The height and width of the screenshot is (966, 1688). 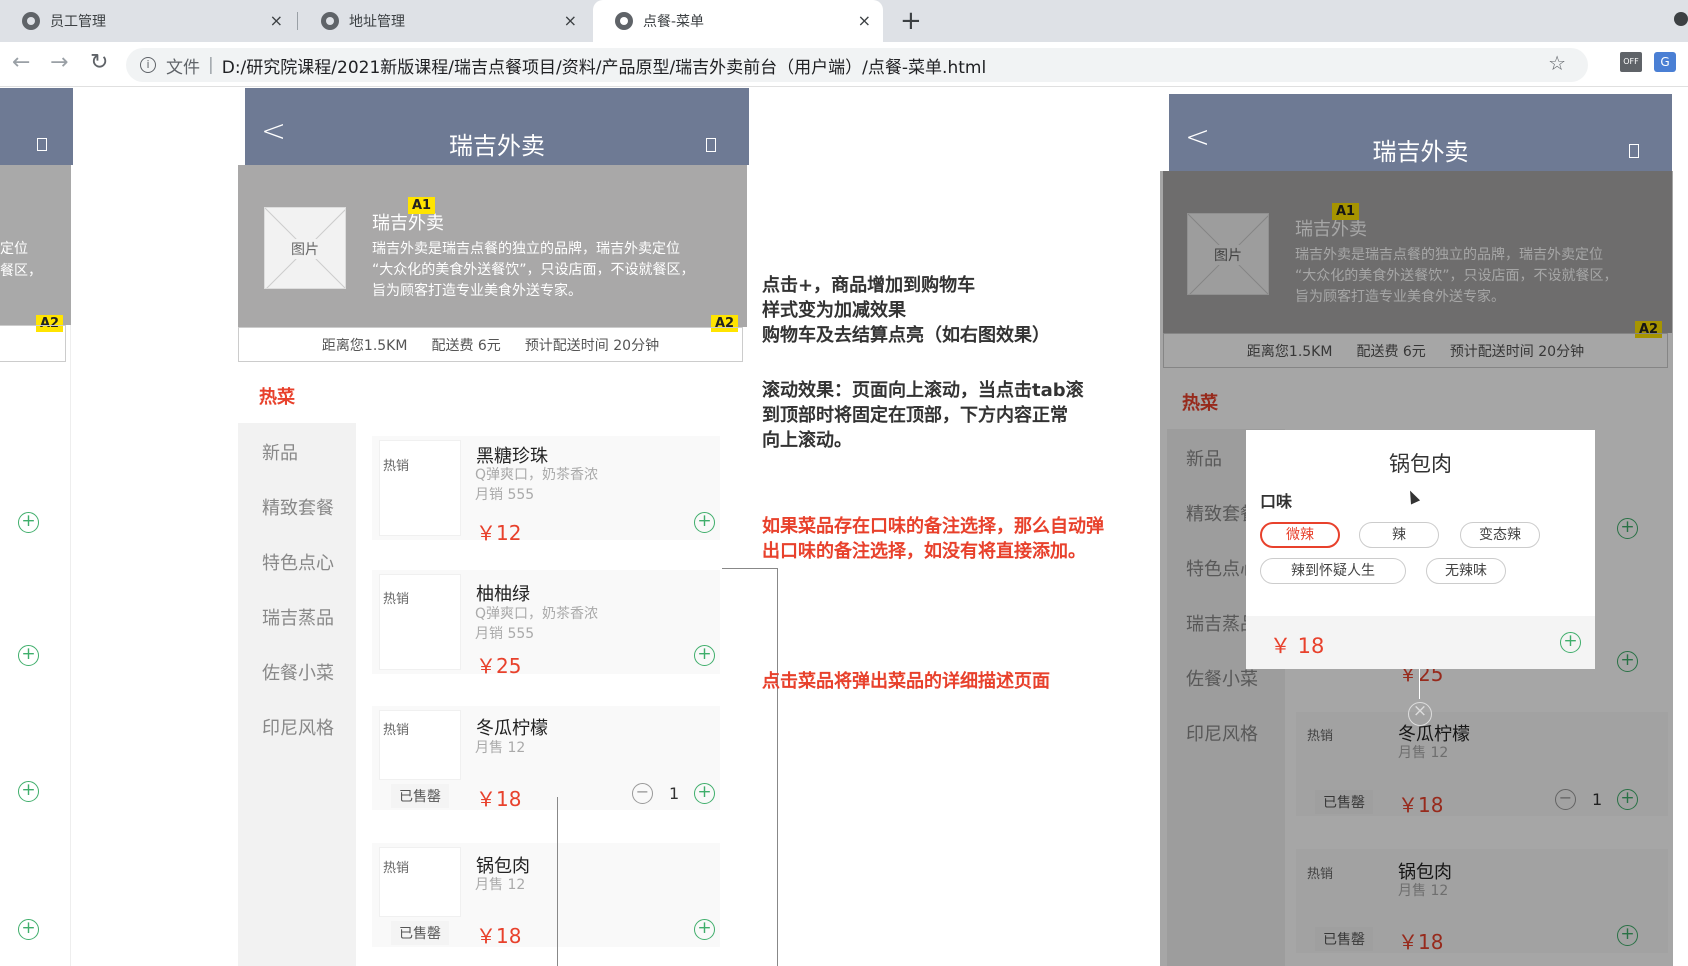 I want to click on distance-text: 距离您1.5KM, so click(x=364, y=345).